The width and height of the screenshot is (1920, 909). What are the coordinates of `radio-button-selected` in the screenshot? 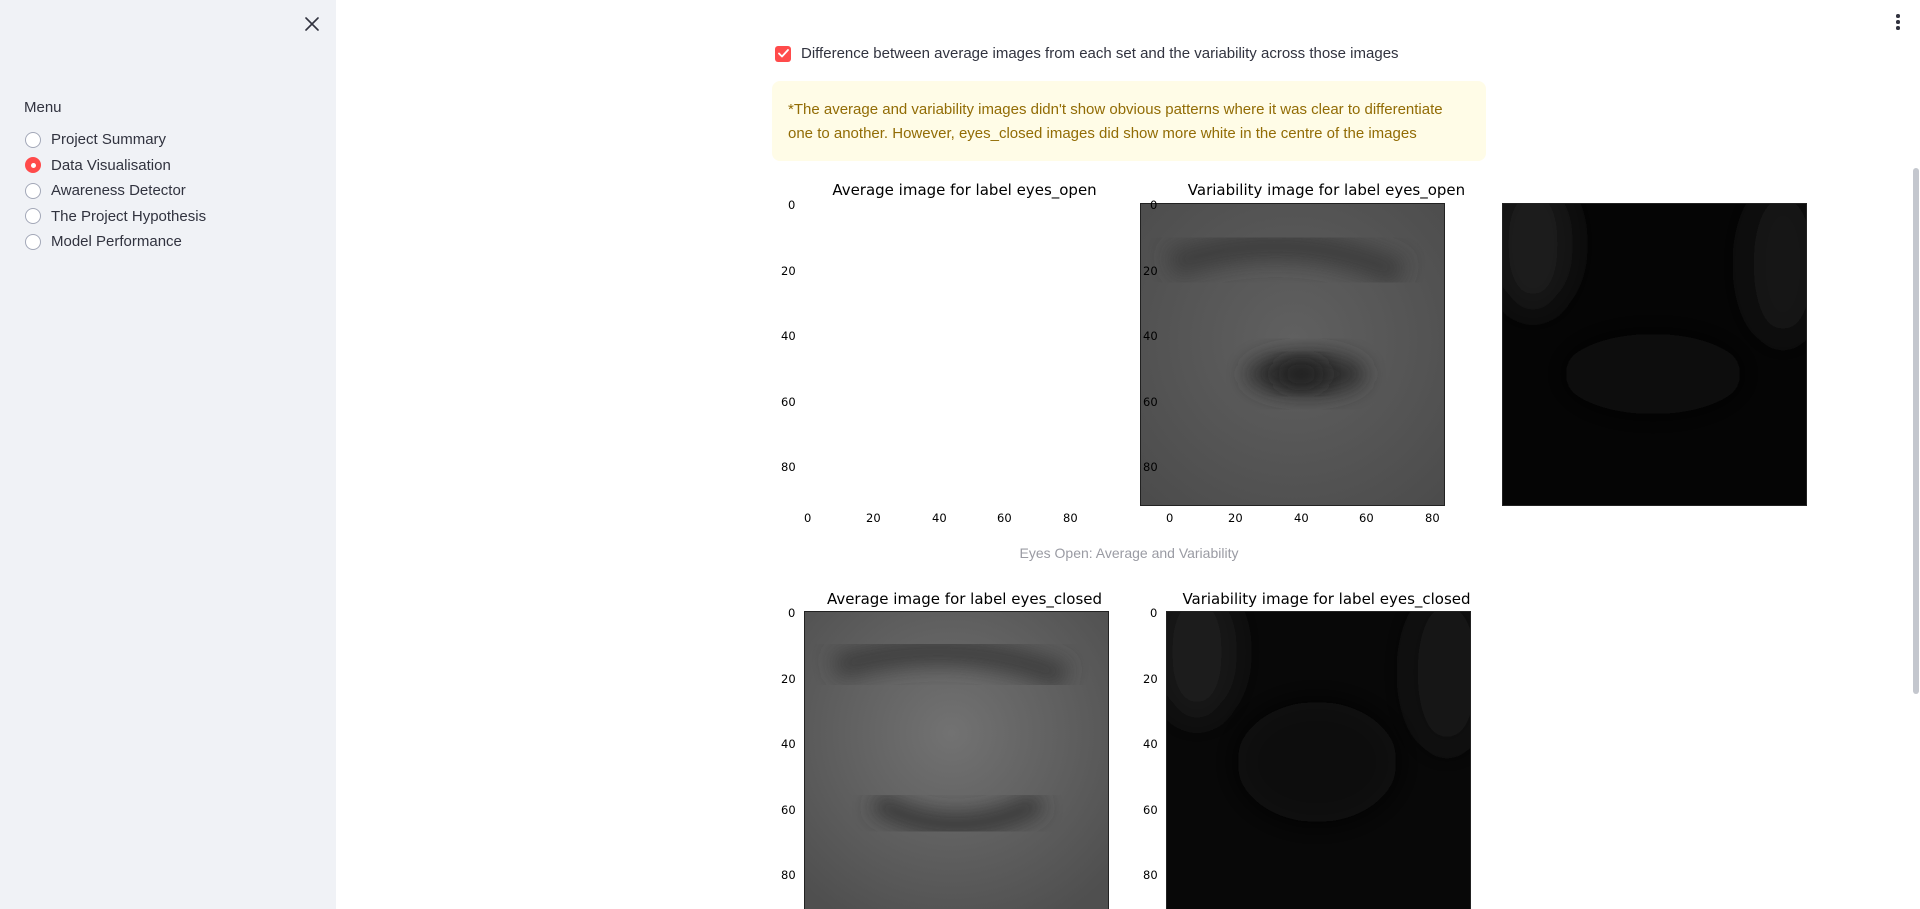 It's located at (33, 165).